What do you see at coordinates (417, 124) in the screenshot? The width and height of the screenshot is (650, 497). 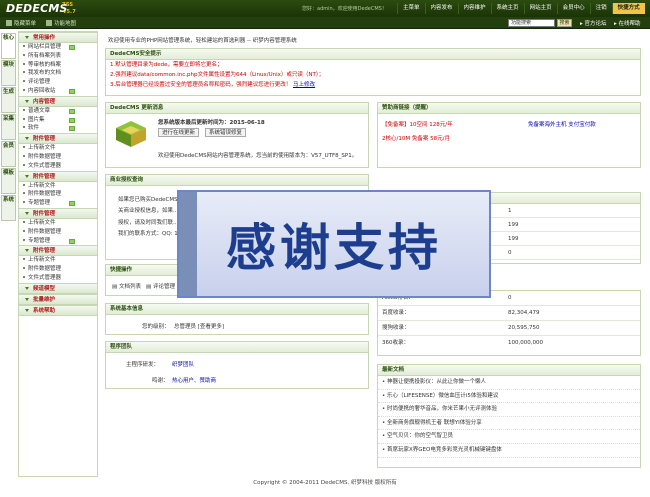 I see `sponsor-link: 【免备案】10空间 128元/年` at bounding box center [417, 124].